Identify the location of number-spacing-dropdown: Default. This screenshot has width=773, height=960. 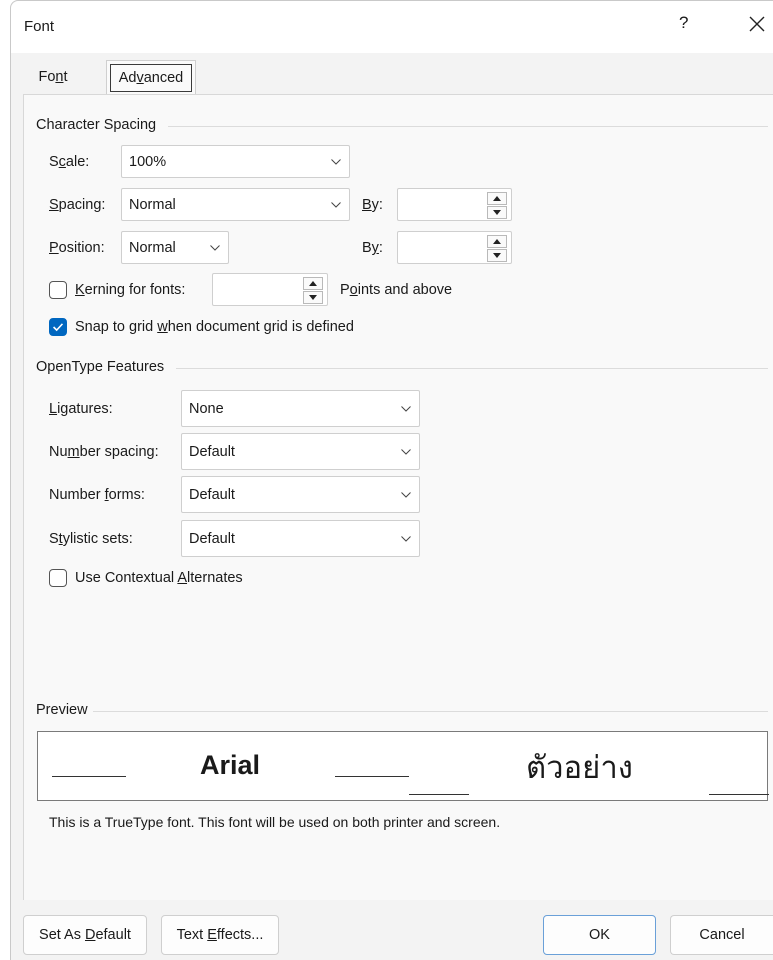
(300, 451).